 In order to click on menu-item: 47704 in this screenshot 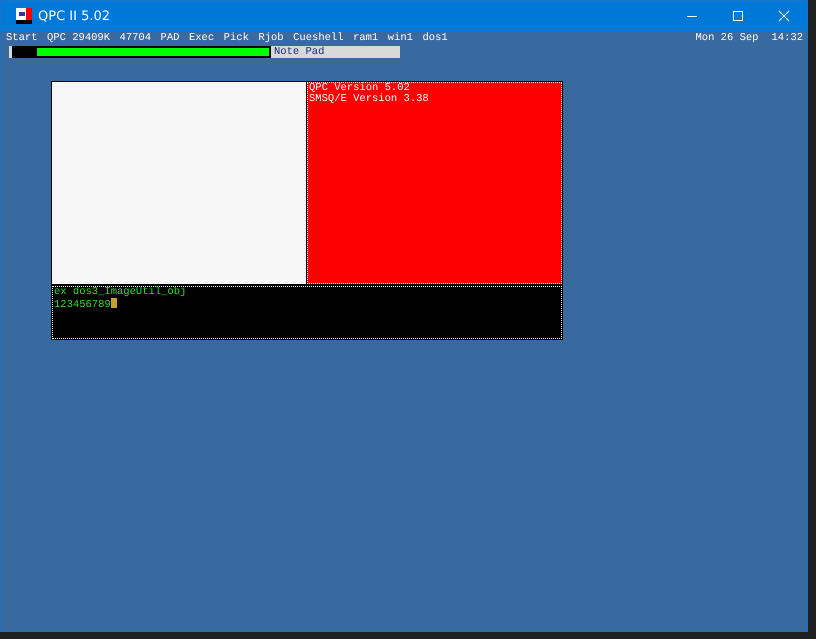, I will do `click(136, 38)`.